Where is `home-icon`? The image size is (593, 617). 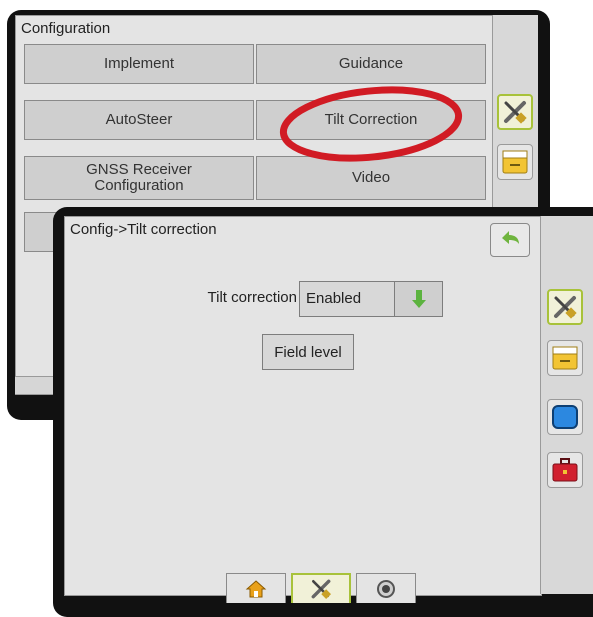
home-icon is located at coordinates (256, 588).